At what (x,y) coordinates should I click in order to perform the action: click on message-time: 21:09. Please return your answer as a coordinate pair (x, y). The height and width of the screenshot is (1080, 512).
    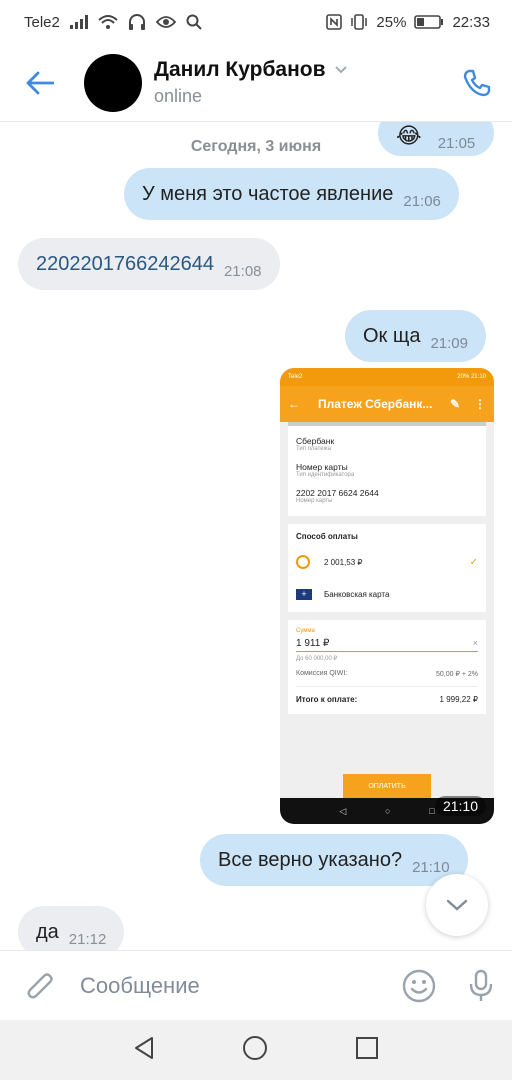
    Looking at the image, I should click on (449, 343).